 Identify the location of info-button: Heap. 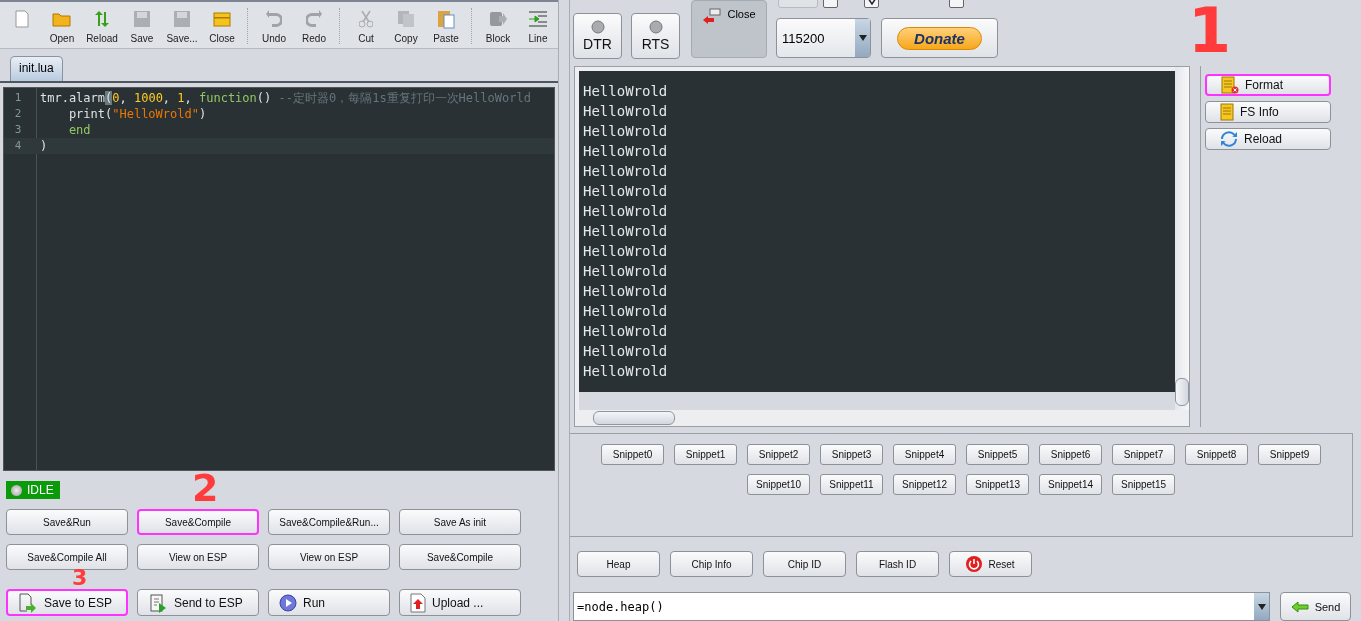
(618, 564).